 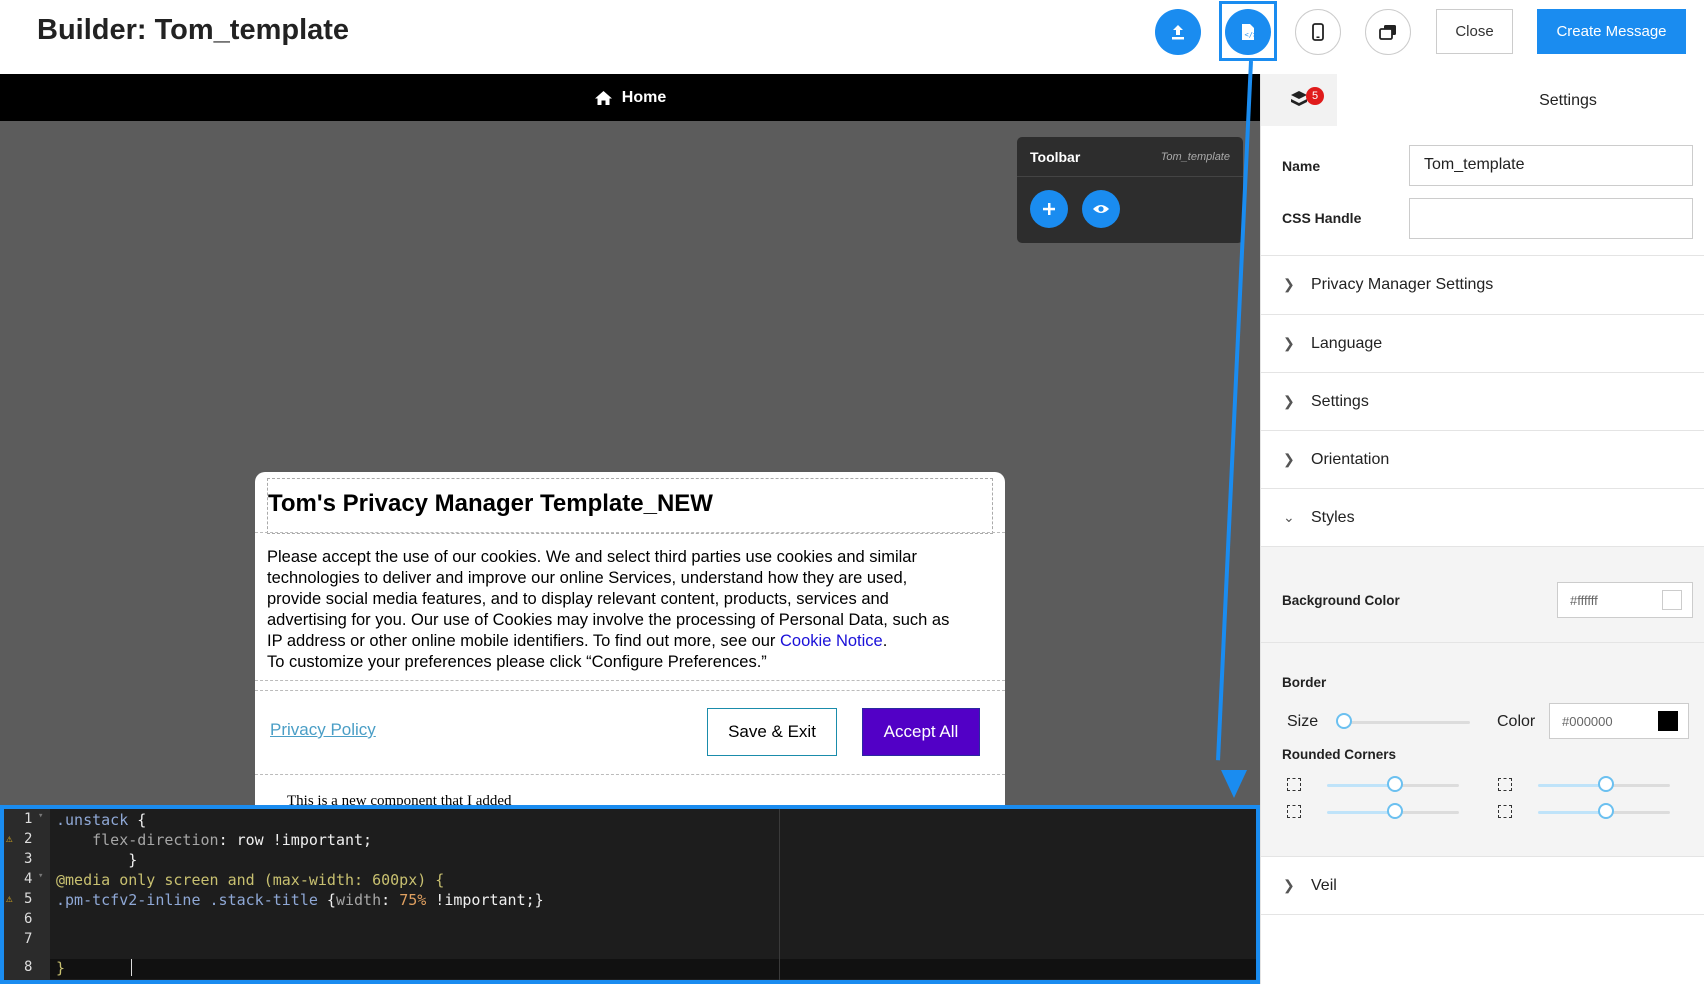 I want to click on eye-icon, so click(x=1101, y=209).